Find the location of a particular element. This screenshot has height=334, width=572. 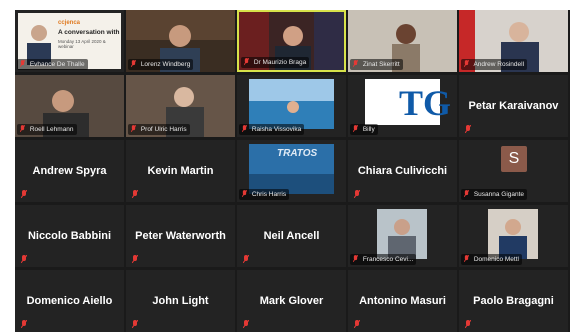

participant-tile: John Light is located at coordinates (180, 301).